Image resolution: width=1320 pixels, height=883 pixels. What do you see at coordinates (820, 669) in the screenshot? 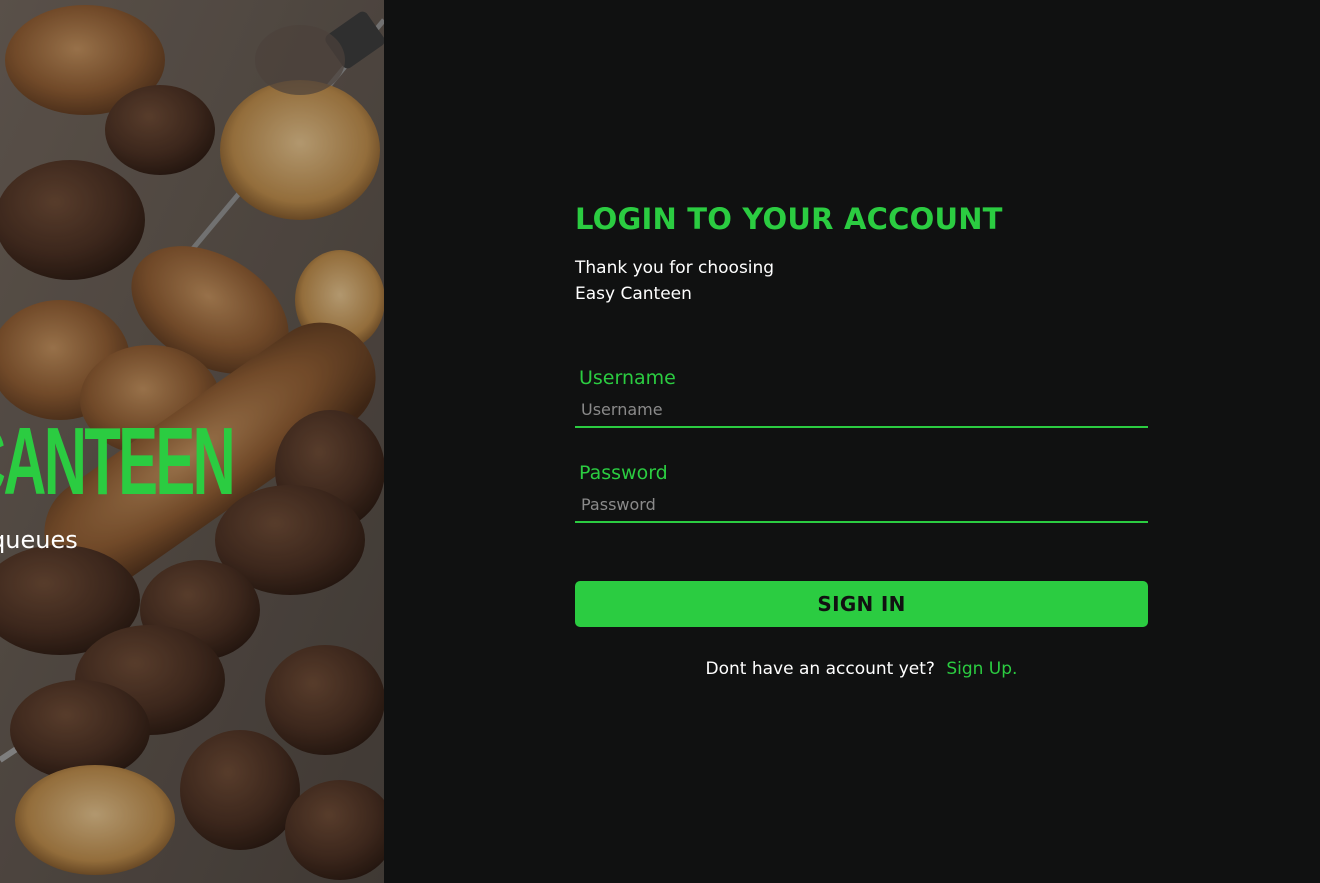
I see `signup-prompt: Dont have an account yet?` at bounding box center [820, 669].